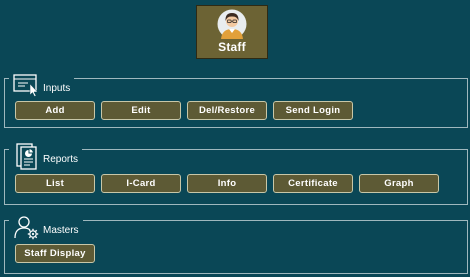  Describe the element at coordinates (232, 24) in the screenshot. I see `staff-avatar-icon` at that location.